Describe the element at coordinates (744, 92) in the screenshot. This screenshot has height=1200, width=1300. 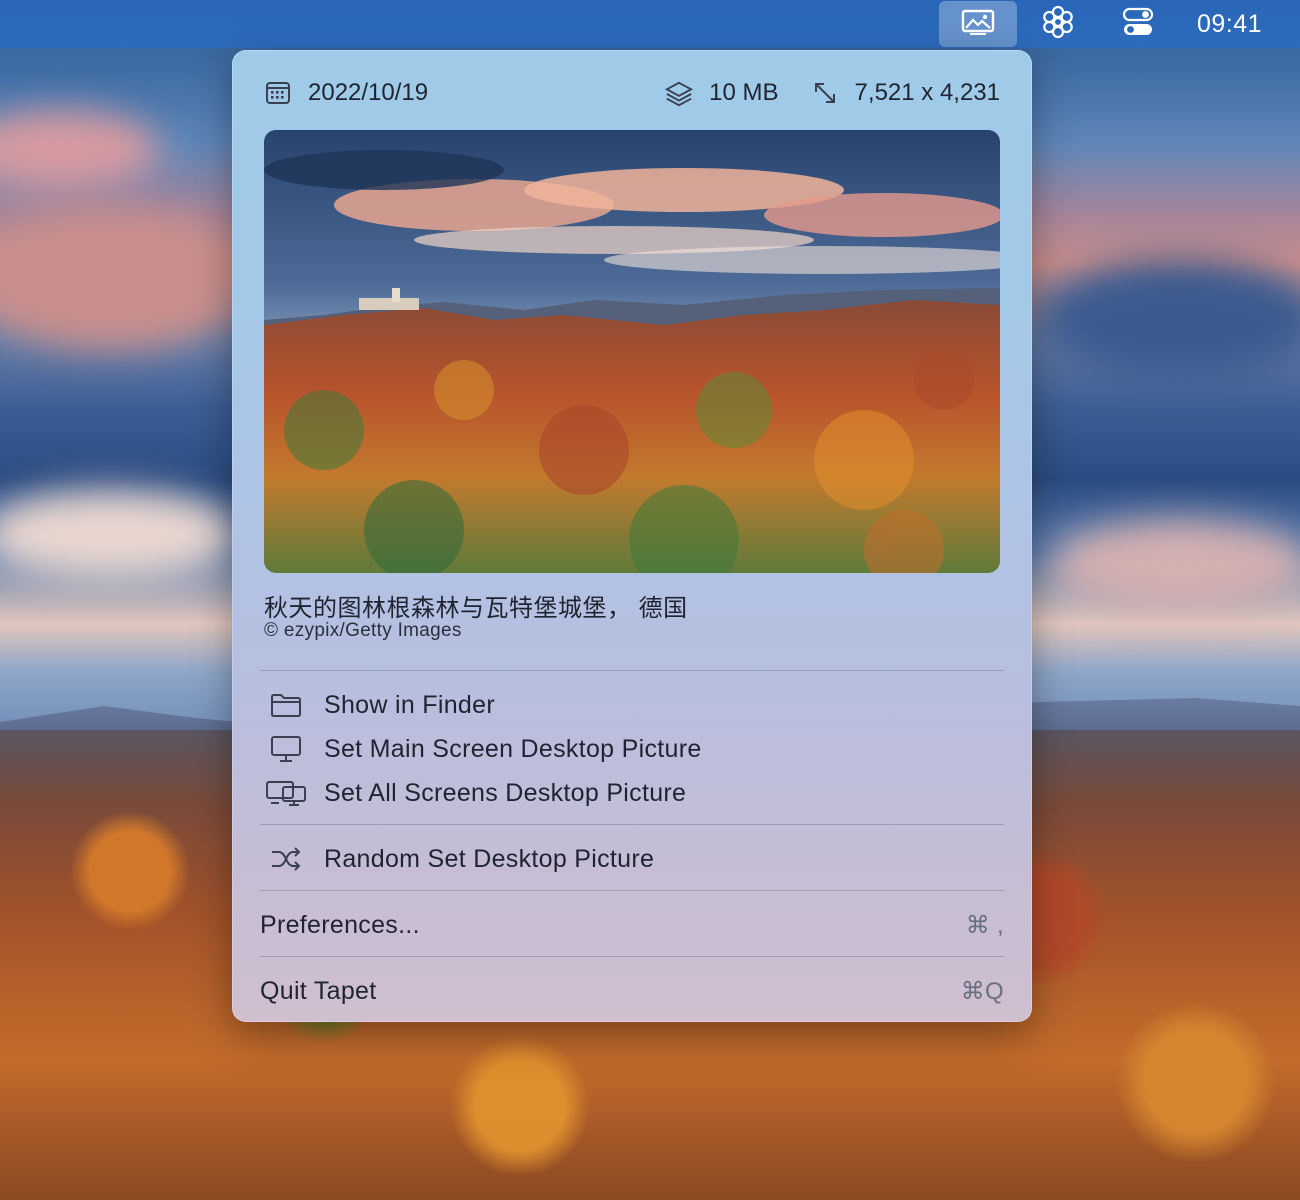
I see `image-file-size: 10 MB` at that location.